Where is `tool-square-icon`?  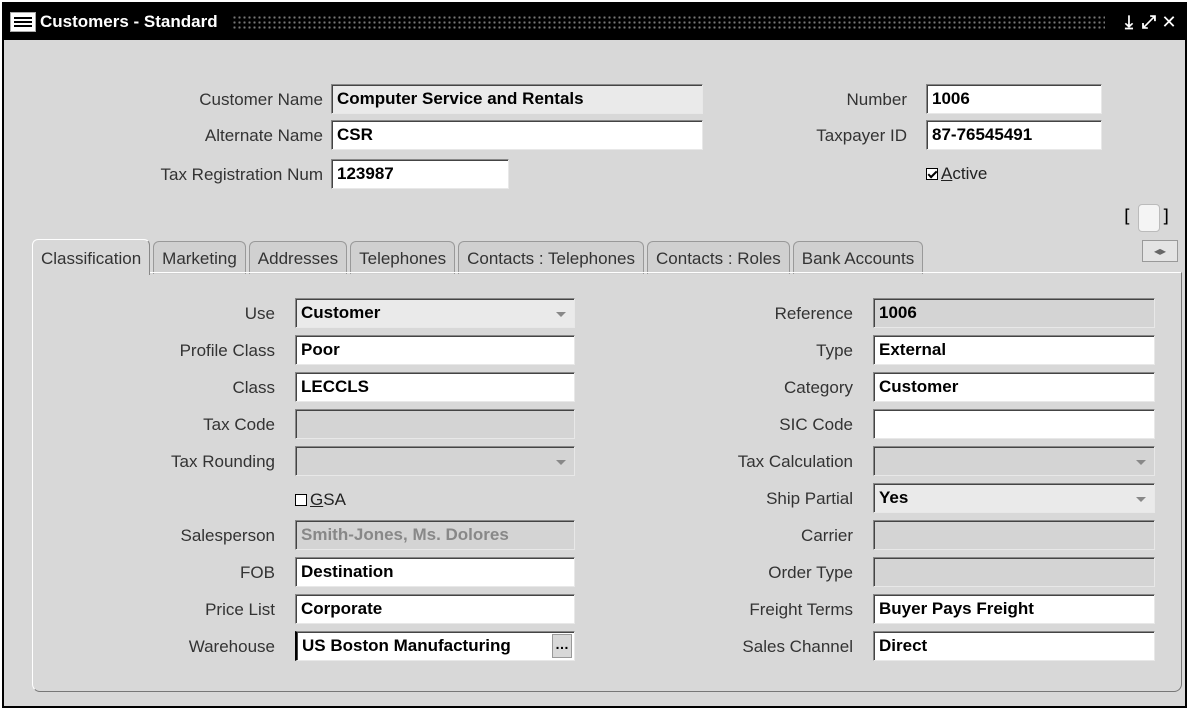
tool-square-icon is located at coordinates (1149, 218).